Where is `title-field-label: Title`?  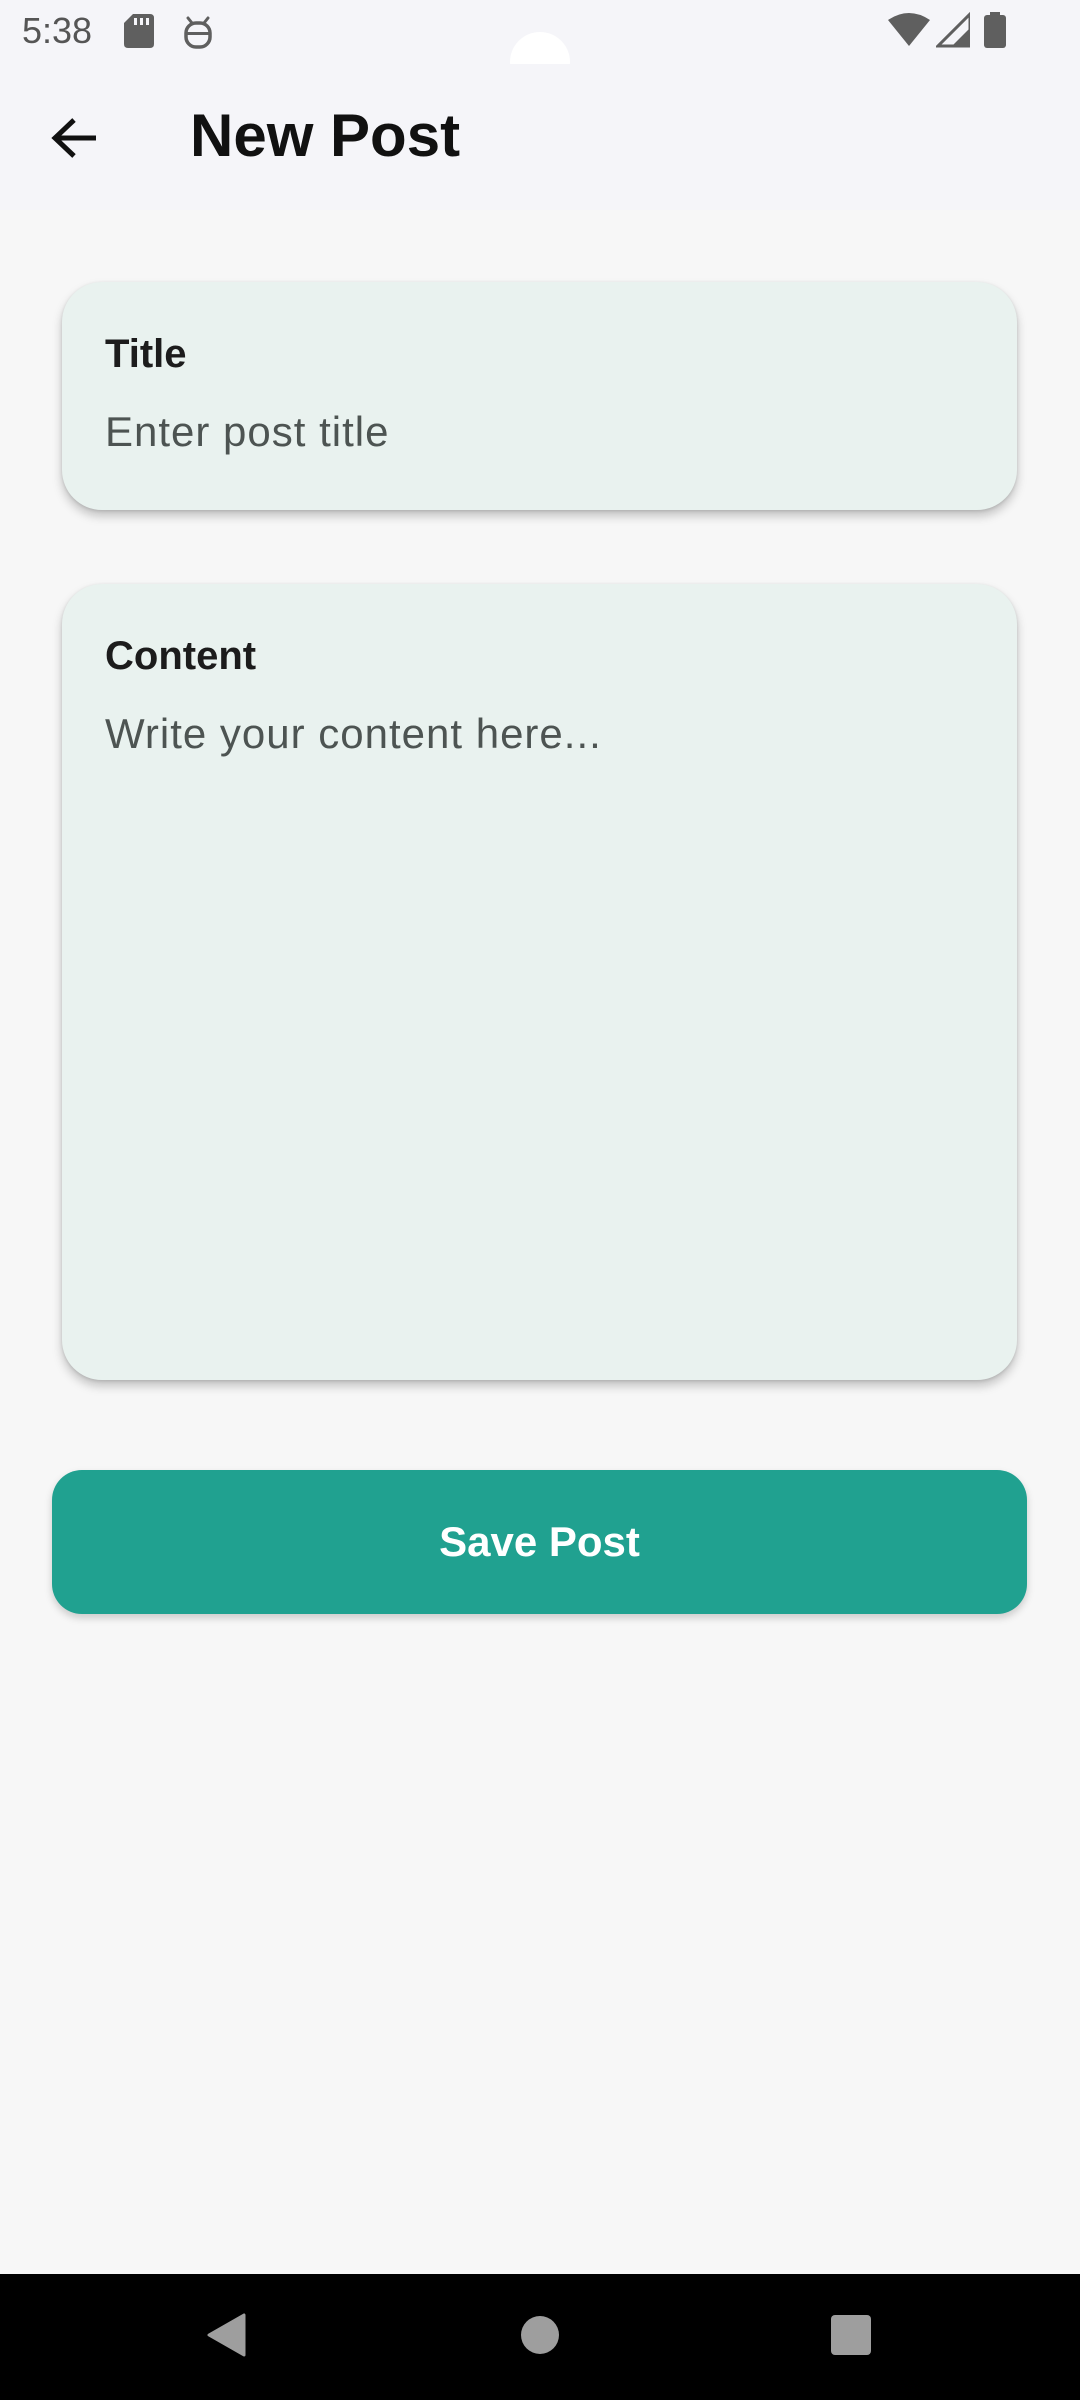 title-field-label: Title is located at coordinates (146, 354).